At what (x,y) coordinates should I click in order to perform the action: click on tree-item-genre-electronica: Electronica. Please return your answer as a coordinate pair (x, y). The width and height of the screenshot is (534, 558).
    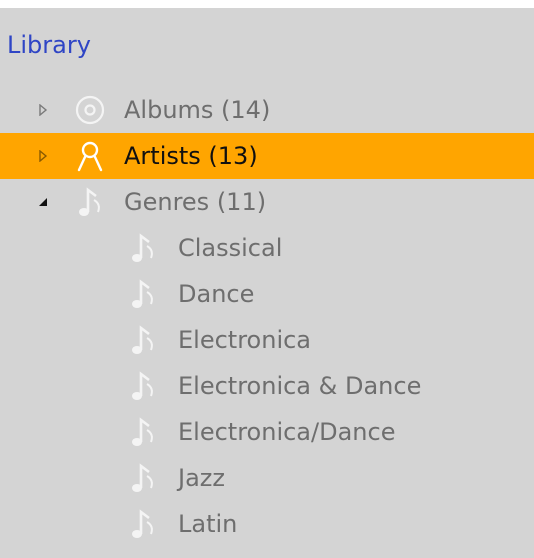
    Looking at the image, I should click on (267, 340).